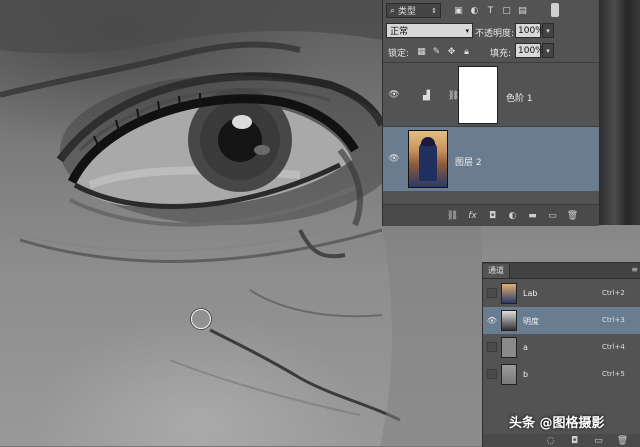 The width and height of the screenshot is (640, 447). Describe the element at coordinates (519, 99) in the screenshot. I see `layer-name: 色阶 1` at that location.